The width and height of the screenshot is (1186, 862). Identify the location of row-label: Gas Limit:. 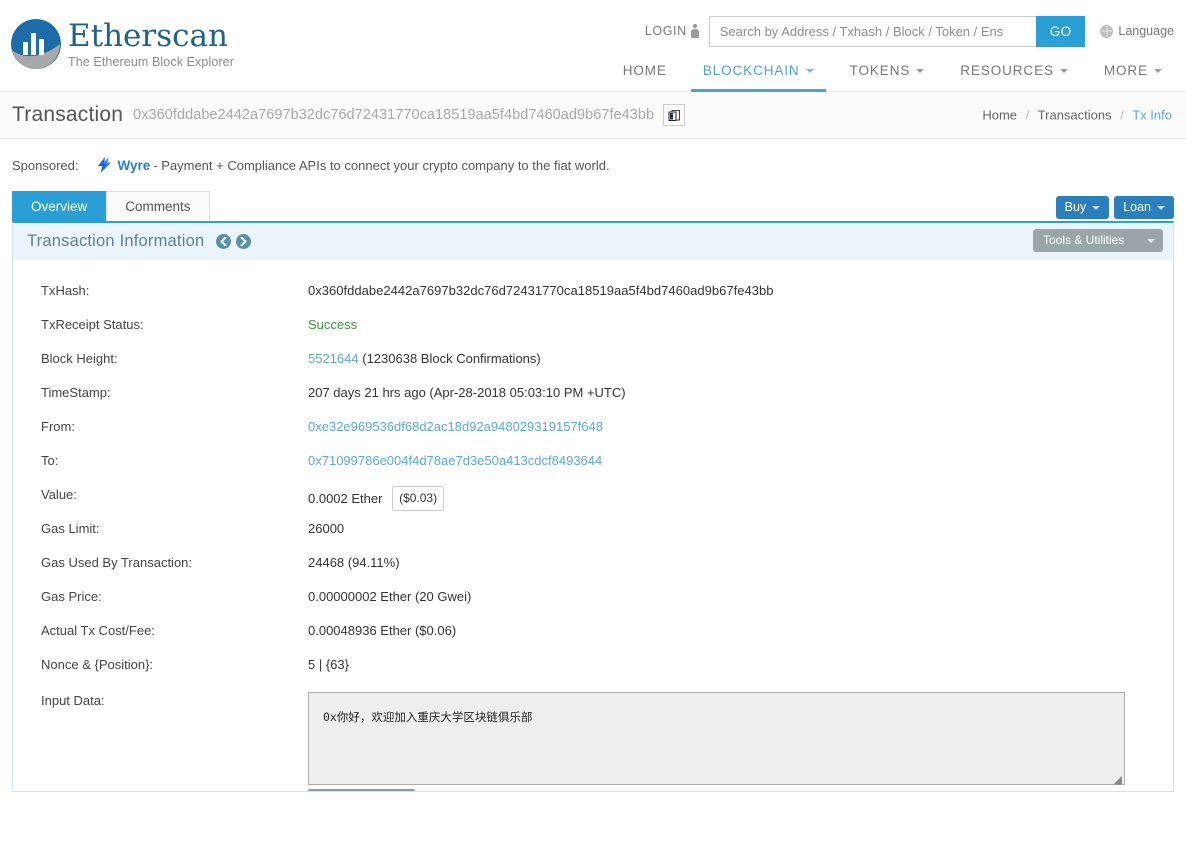
(70, 528).